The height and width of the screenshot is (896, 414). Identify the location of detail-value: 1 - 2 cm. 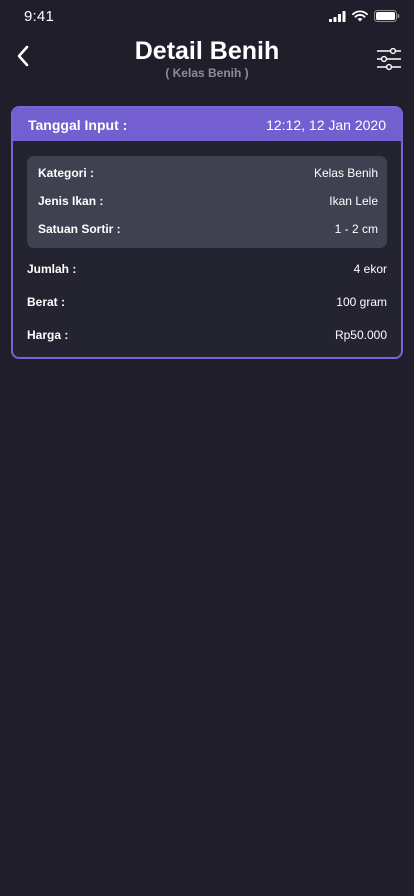
(356, 229).